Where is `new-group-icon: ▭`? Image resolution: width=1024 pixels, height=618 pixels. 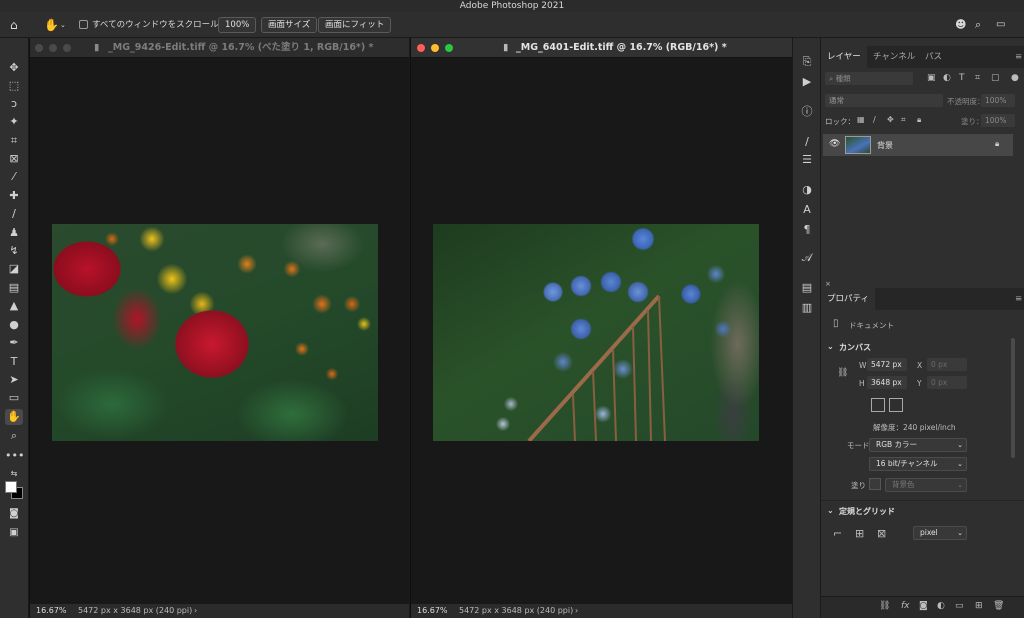 new-group-icon: ▭ is located at coordinates (959, 606).